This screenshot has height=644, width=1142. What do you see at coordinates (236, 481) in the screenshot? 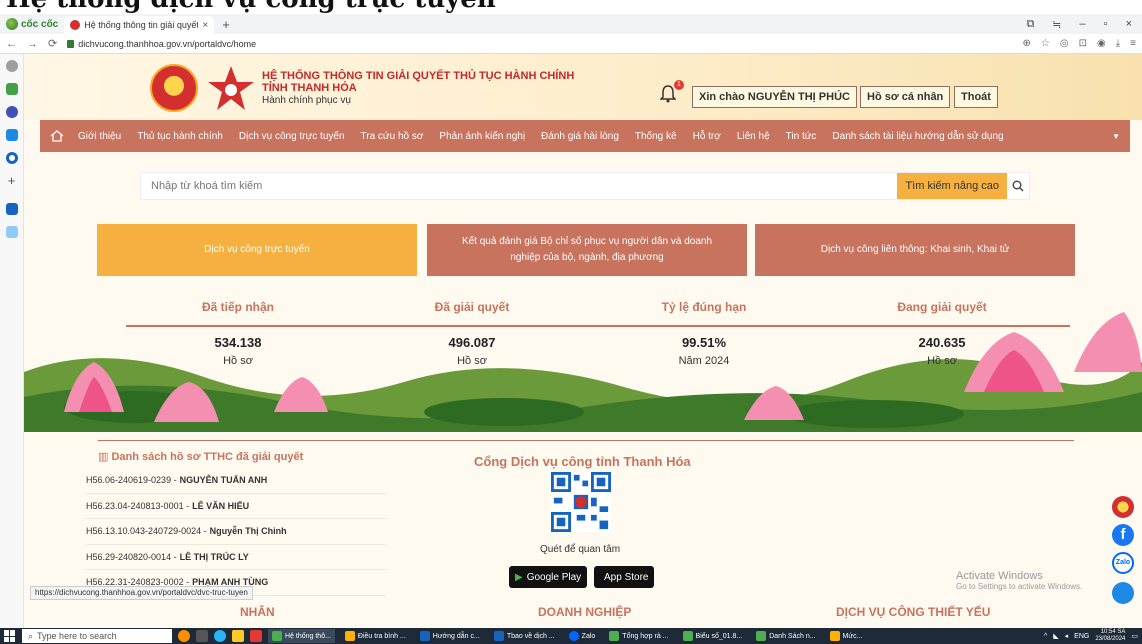
I see `list-item: H56.06-240619-0239 - NGUYỄN TUẤN ANH` at bounding box center [236, 481].